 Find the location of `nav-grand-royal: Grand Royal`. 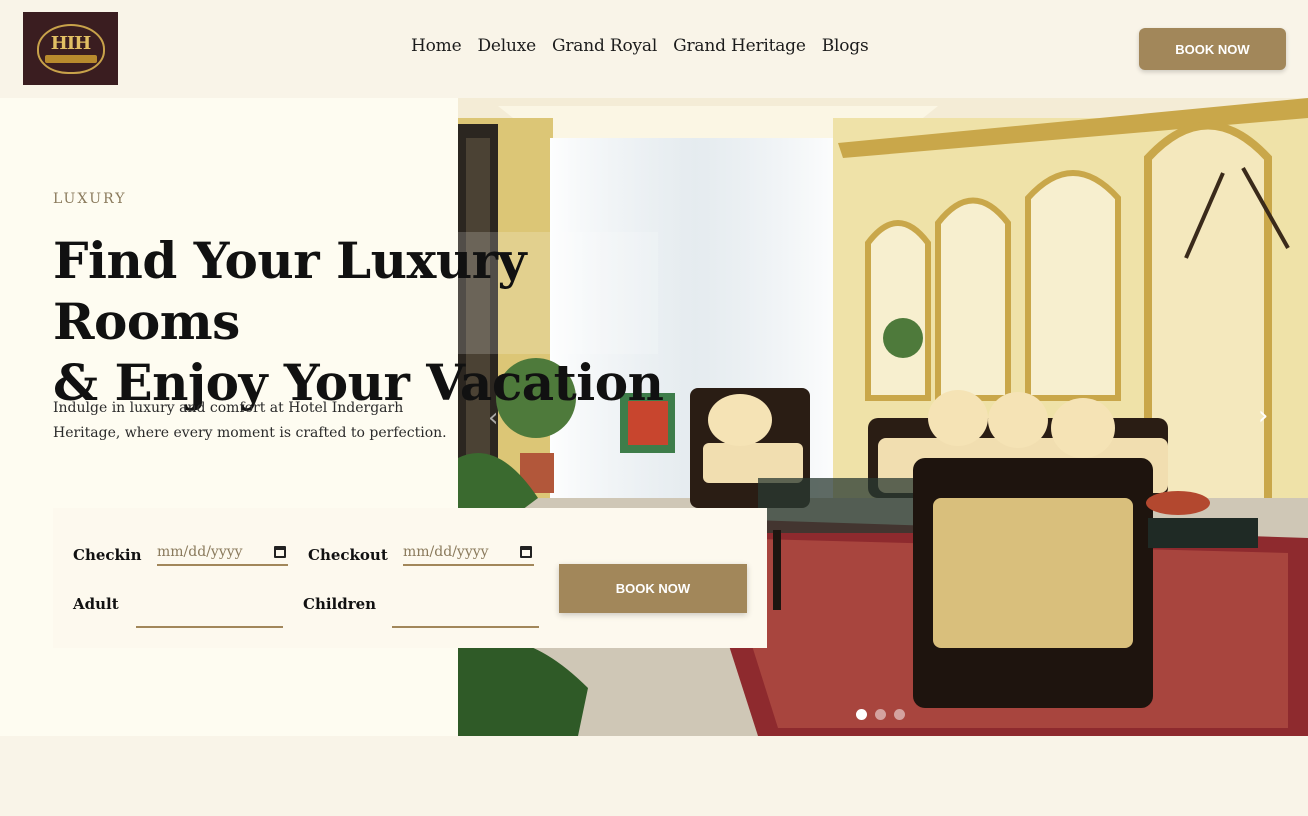

nav-grand-royal: Grand Royal is located at coordinates (604, 46).